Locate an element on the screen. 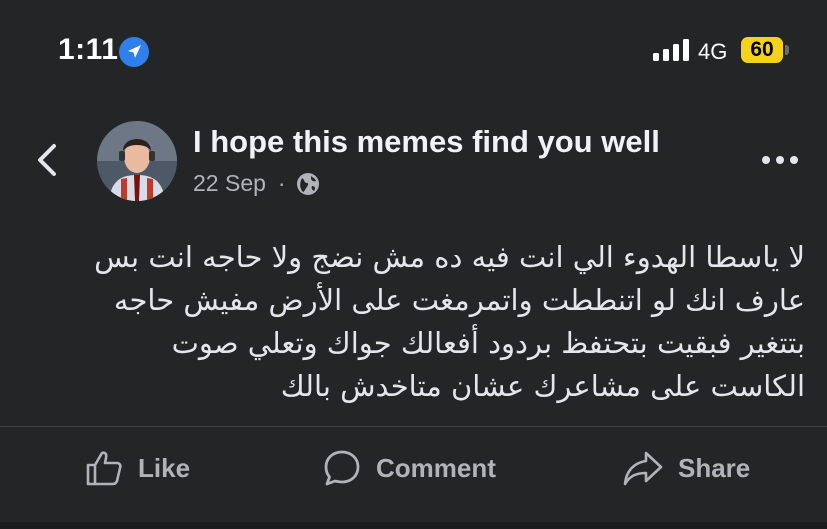  comment-button: Comment is located at coordinates (409, 468).